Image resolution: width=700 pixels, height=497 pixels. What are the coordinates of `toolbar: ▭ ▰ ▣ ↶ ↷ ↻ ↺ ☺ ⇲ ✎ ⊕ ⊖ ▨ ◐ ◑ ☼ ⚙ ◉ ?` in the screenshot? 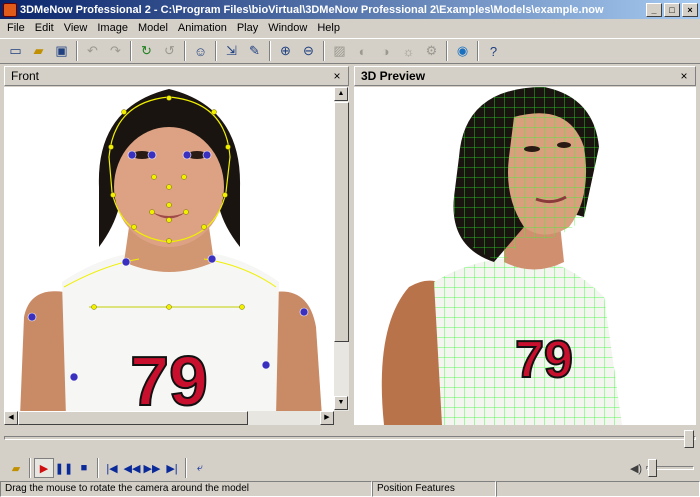 It's located at (350, 51).